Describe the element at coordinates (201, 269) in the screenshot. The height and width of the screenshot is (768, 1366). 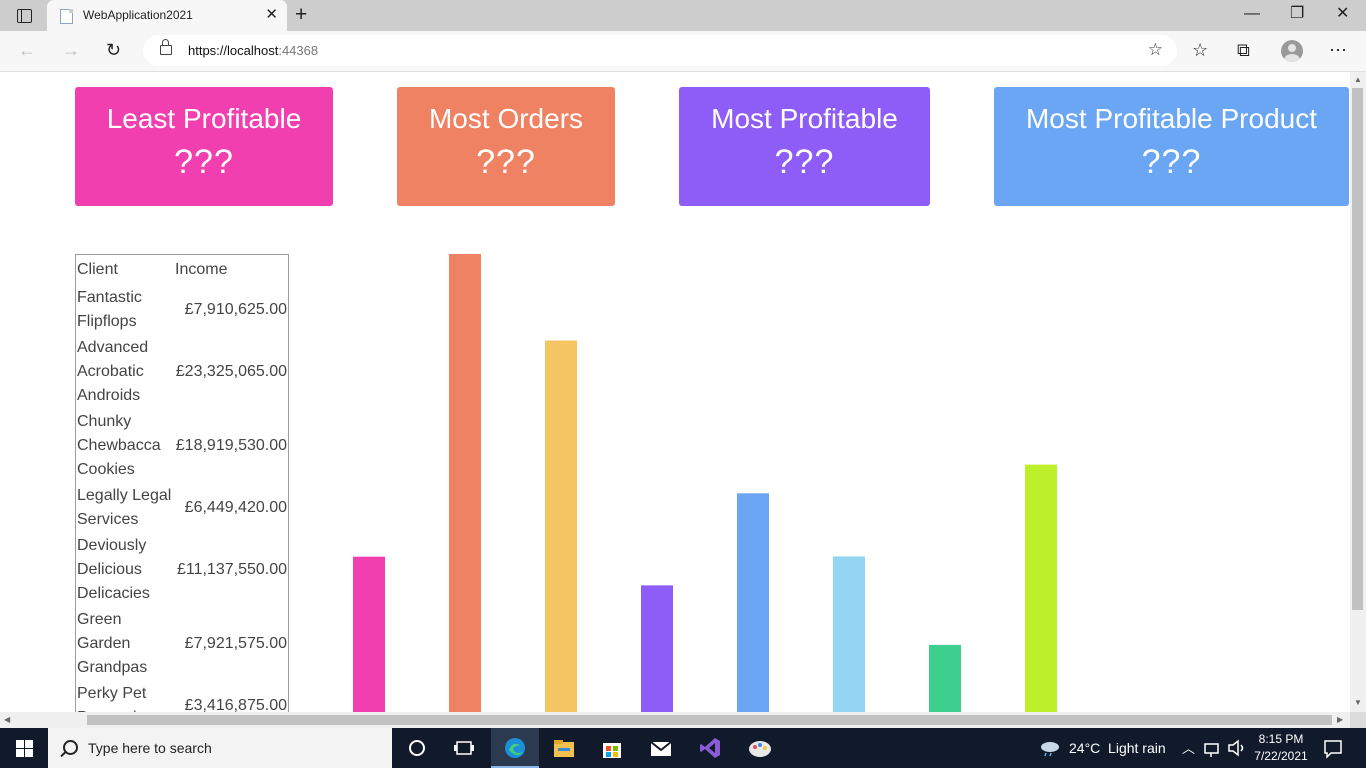
I see `column-header-income: Income` at that location.